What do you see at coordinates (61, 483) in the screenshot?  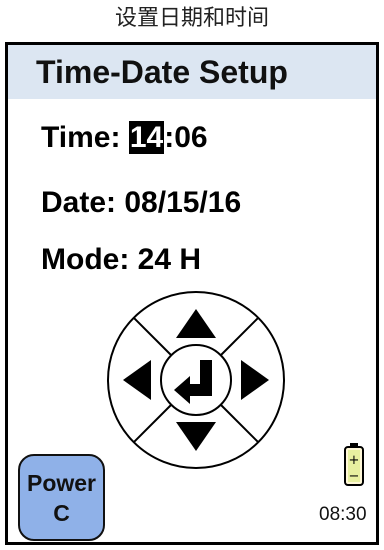 I see `power-button-label: Power` at bounding box center [61, 483].